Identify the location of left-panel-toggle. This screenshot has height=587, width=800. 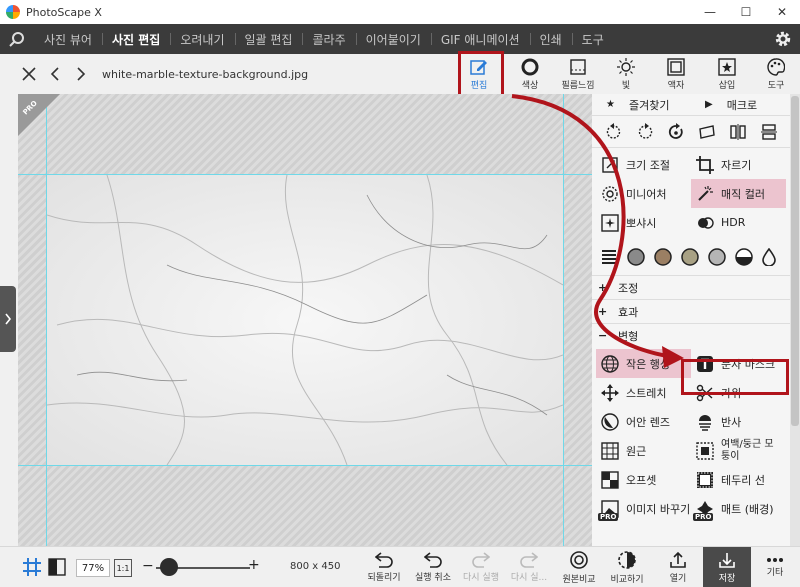
(8, 319).